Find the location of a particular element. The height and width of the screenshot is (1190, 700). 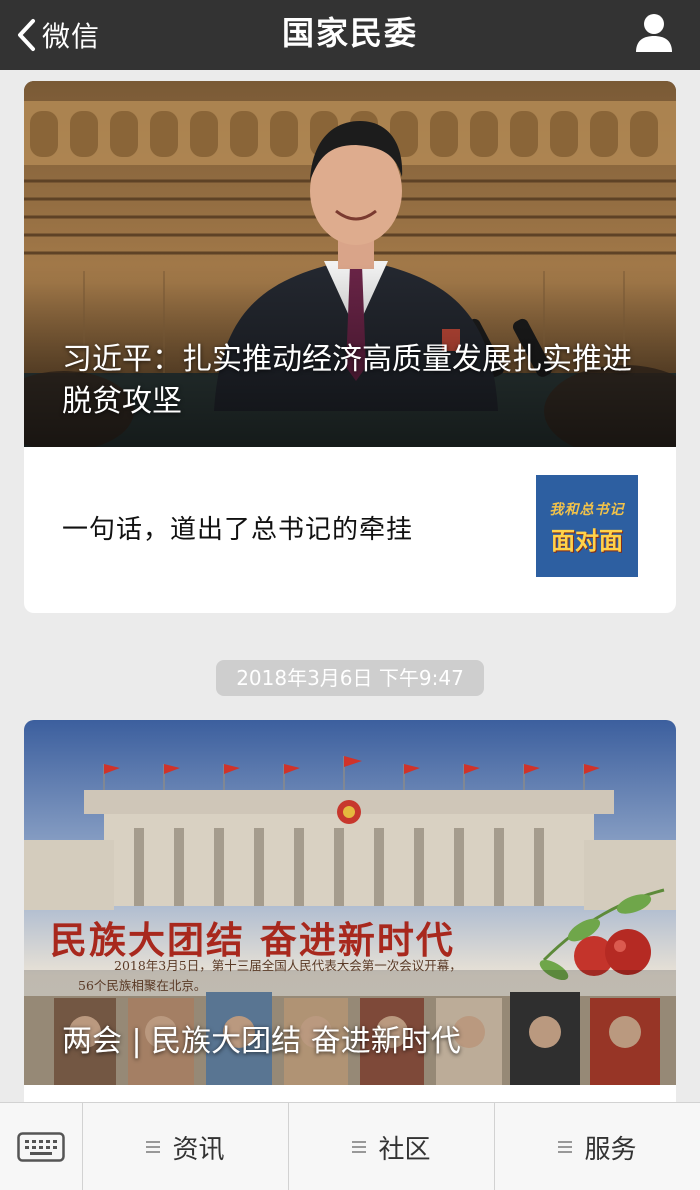

keyboard-icon is located at coordinates (41, 1147).